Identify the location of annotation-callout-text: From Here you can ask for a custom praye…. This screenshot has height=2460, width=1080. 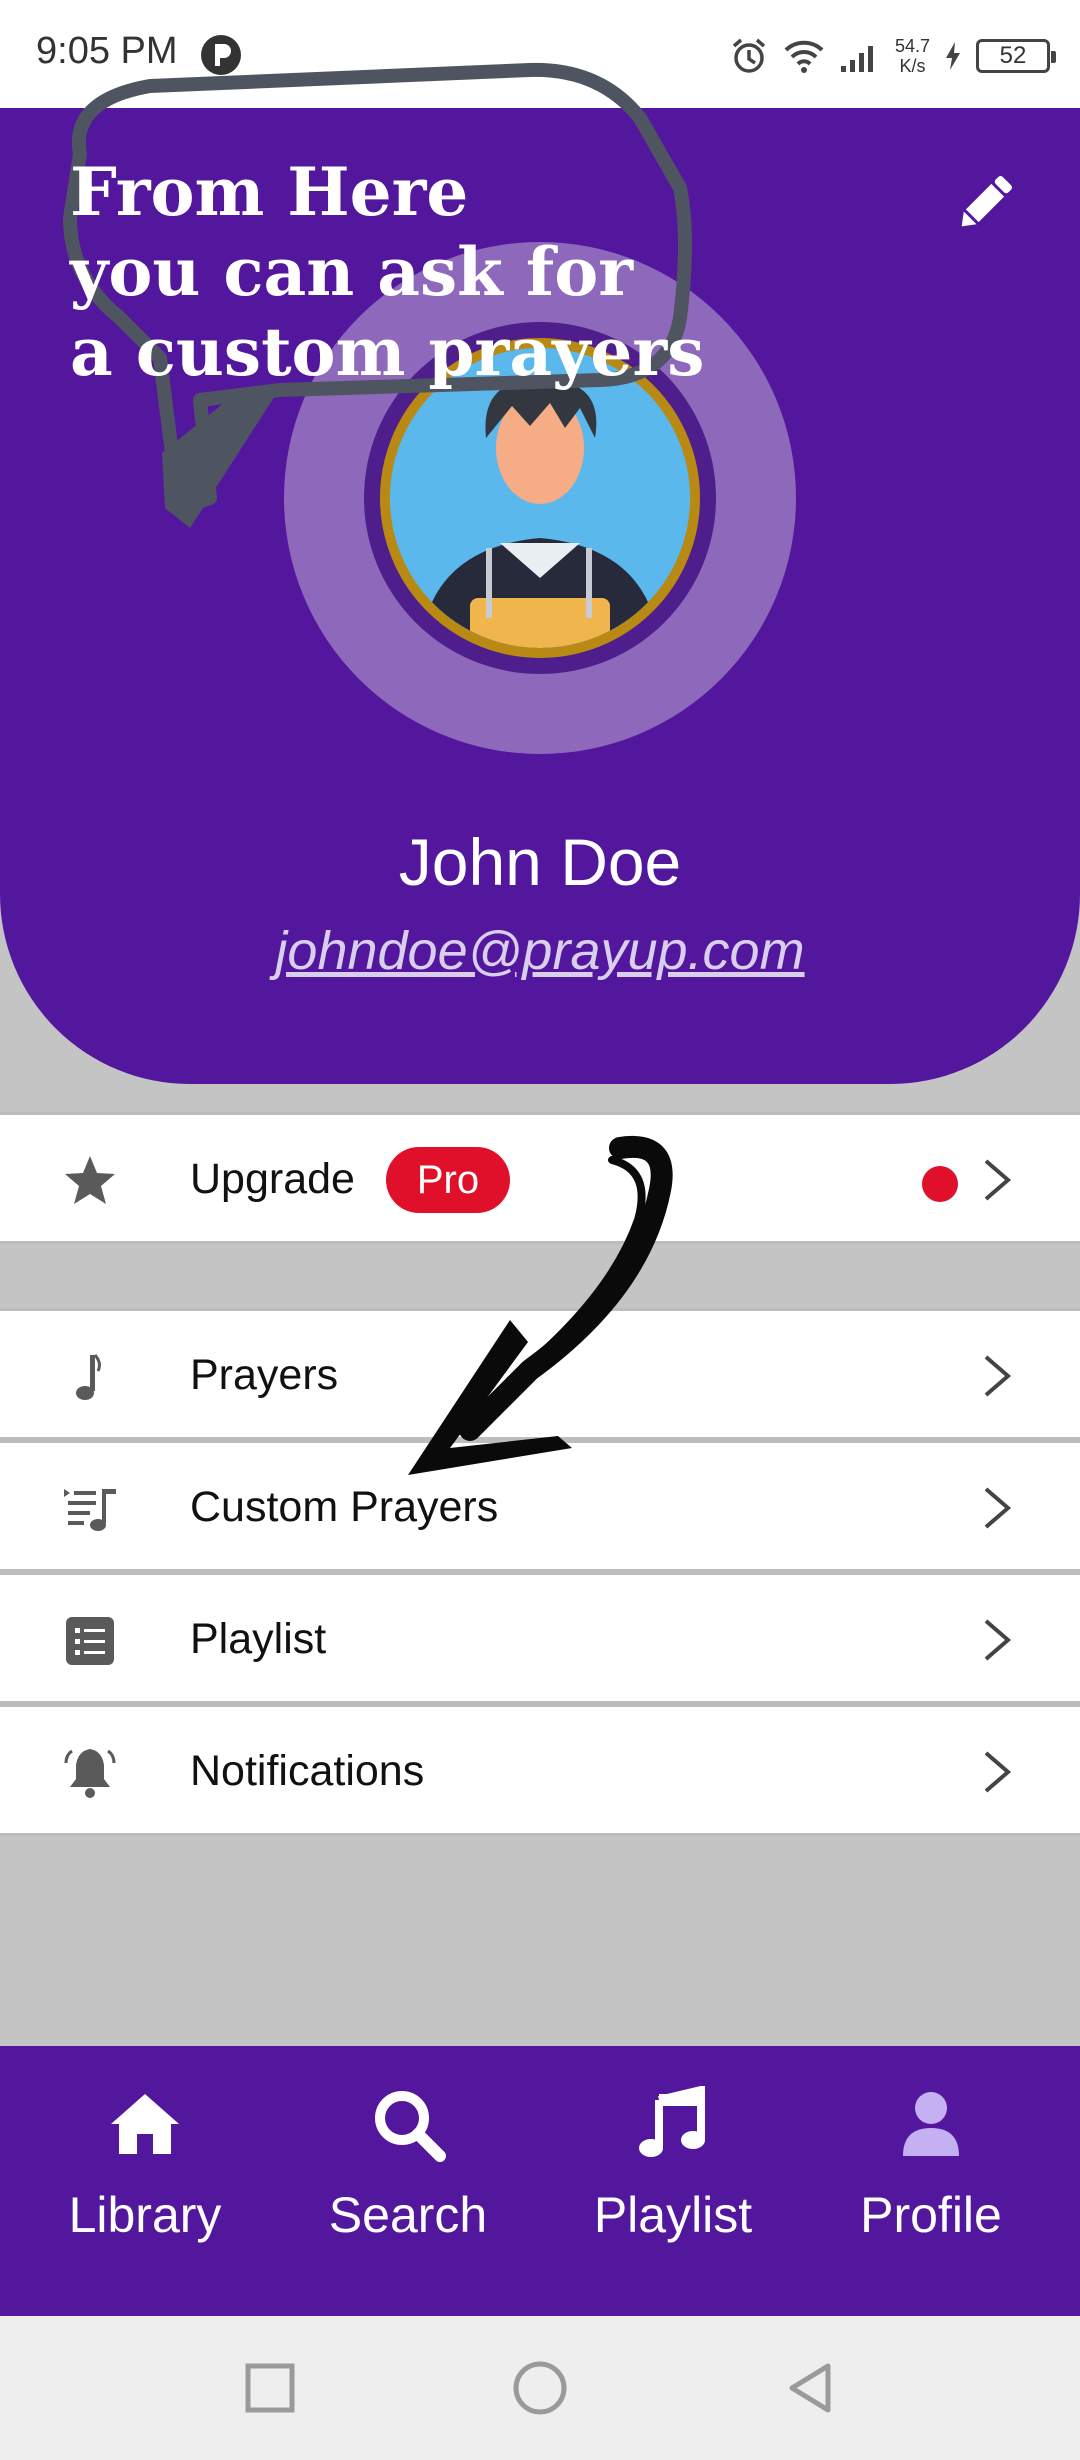
(387, 272).